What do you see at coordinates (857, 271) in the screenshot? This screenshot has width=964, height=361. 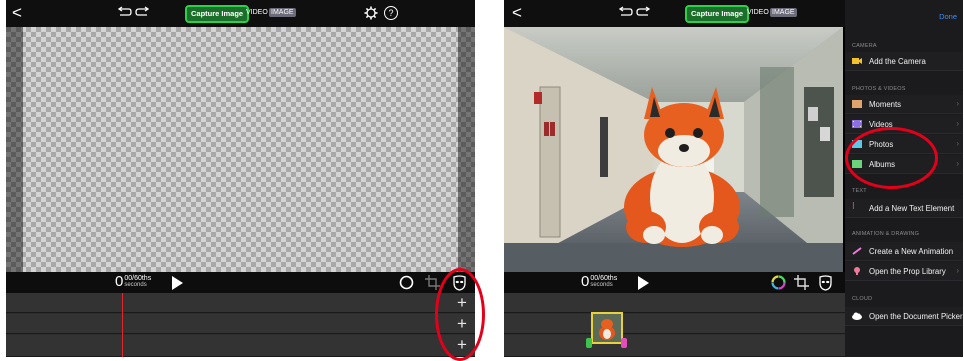 I see `prop-icon` at bounding box center [857, 271].